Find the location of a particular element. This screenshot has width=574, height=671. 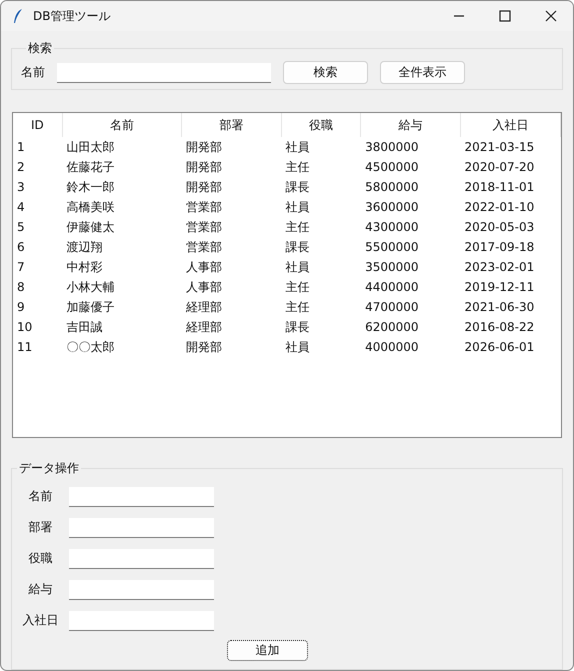

field-label: 入社日 is located at coordinates (41, 620).